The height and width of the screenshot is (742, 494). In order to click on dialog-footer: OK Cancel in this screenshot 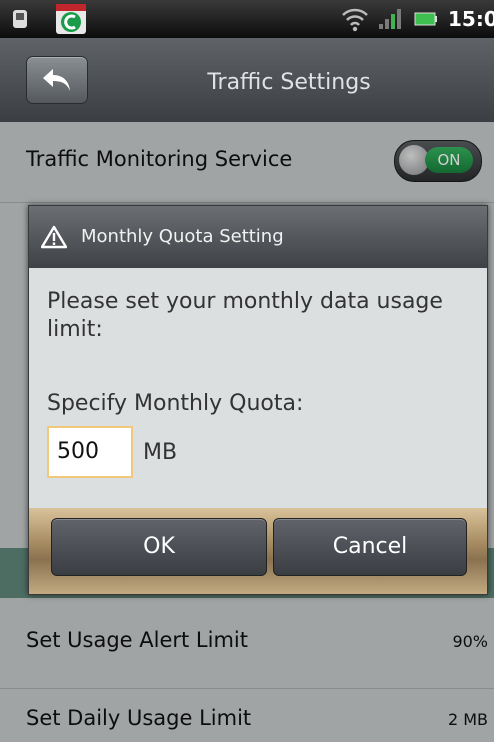, I will do `click(258, 551)`.